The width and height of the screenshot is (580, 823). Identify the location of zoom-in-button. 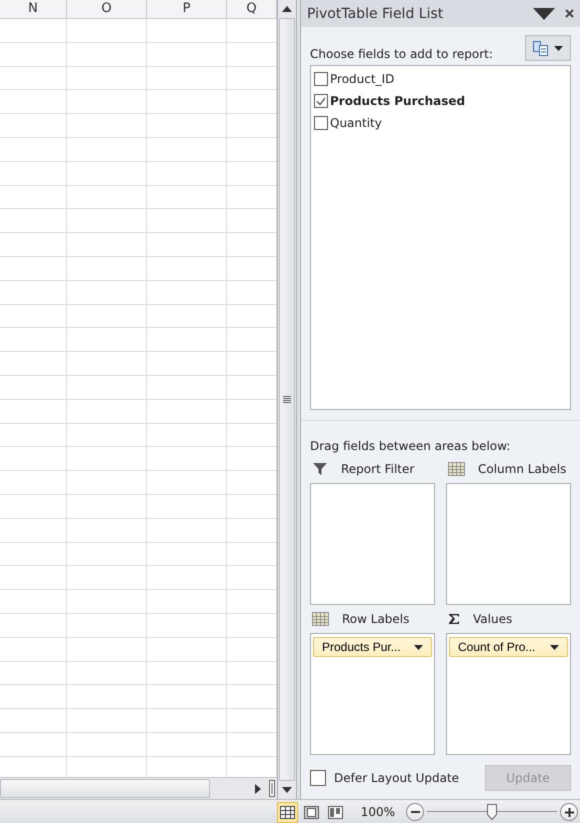
(569, 812).